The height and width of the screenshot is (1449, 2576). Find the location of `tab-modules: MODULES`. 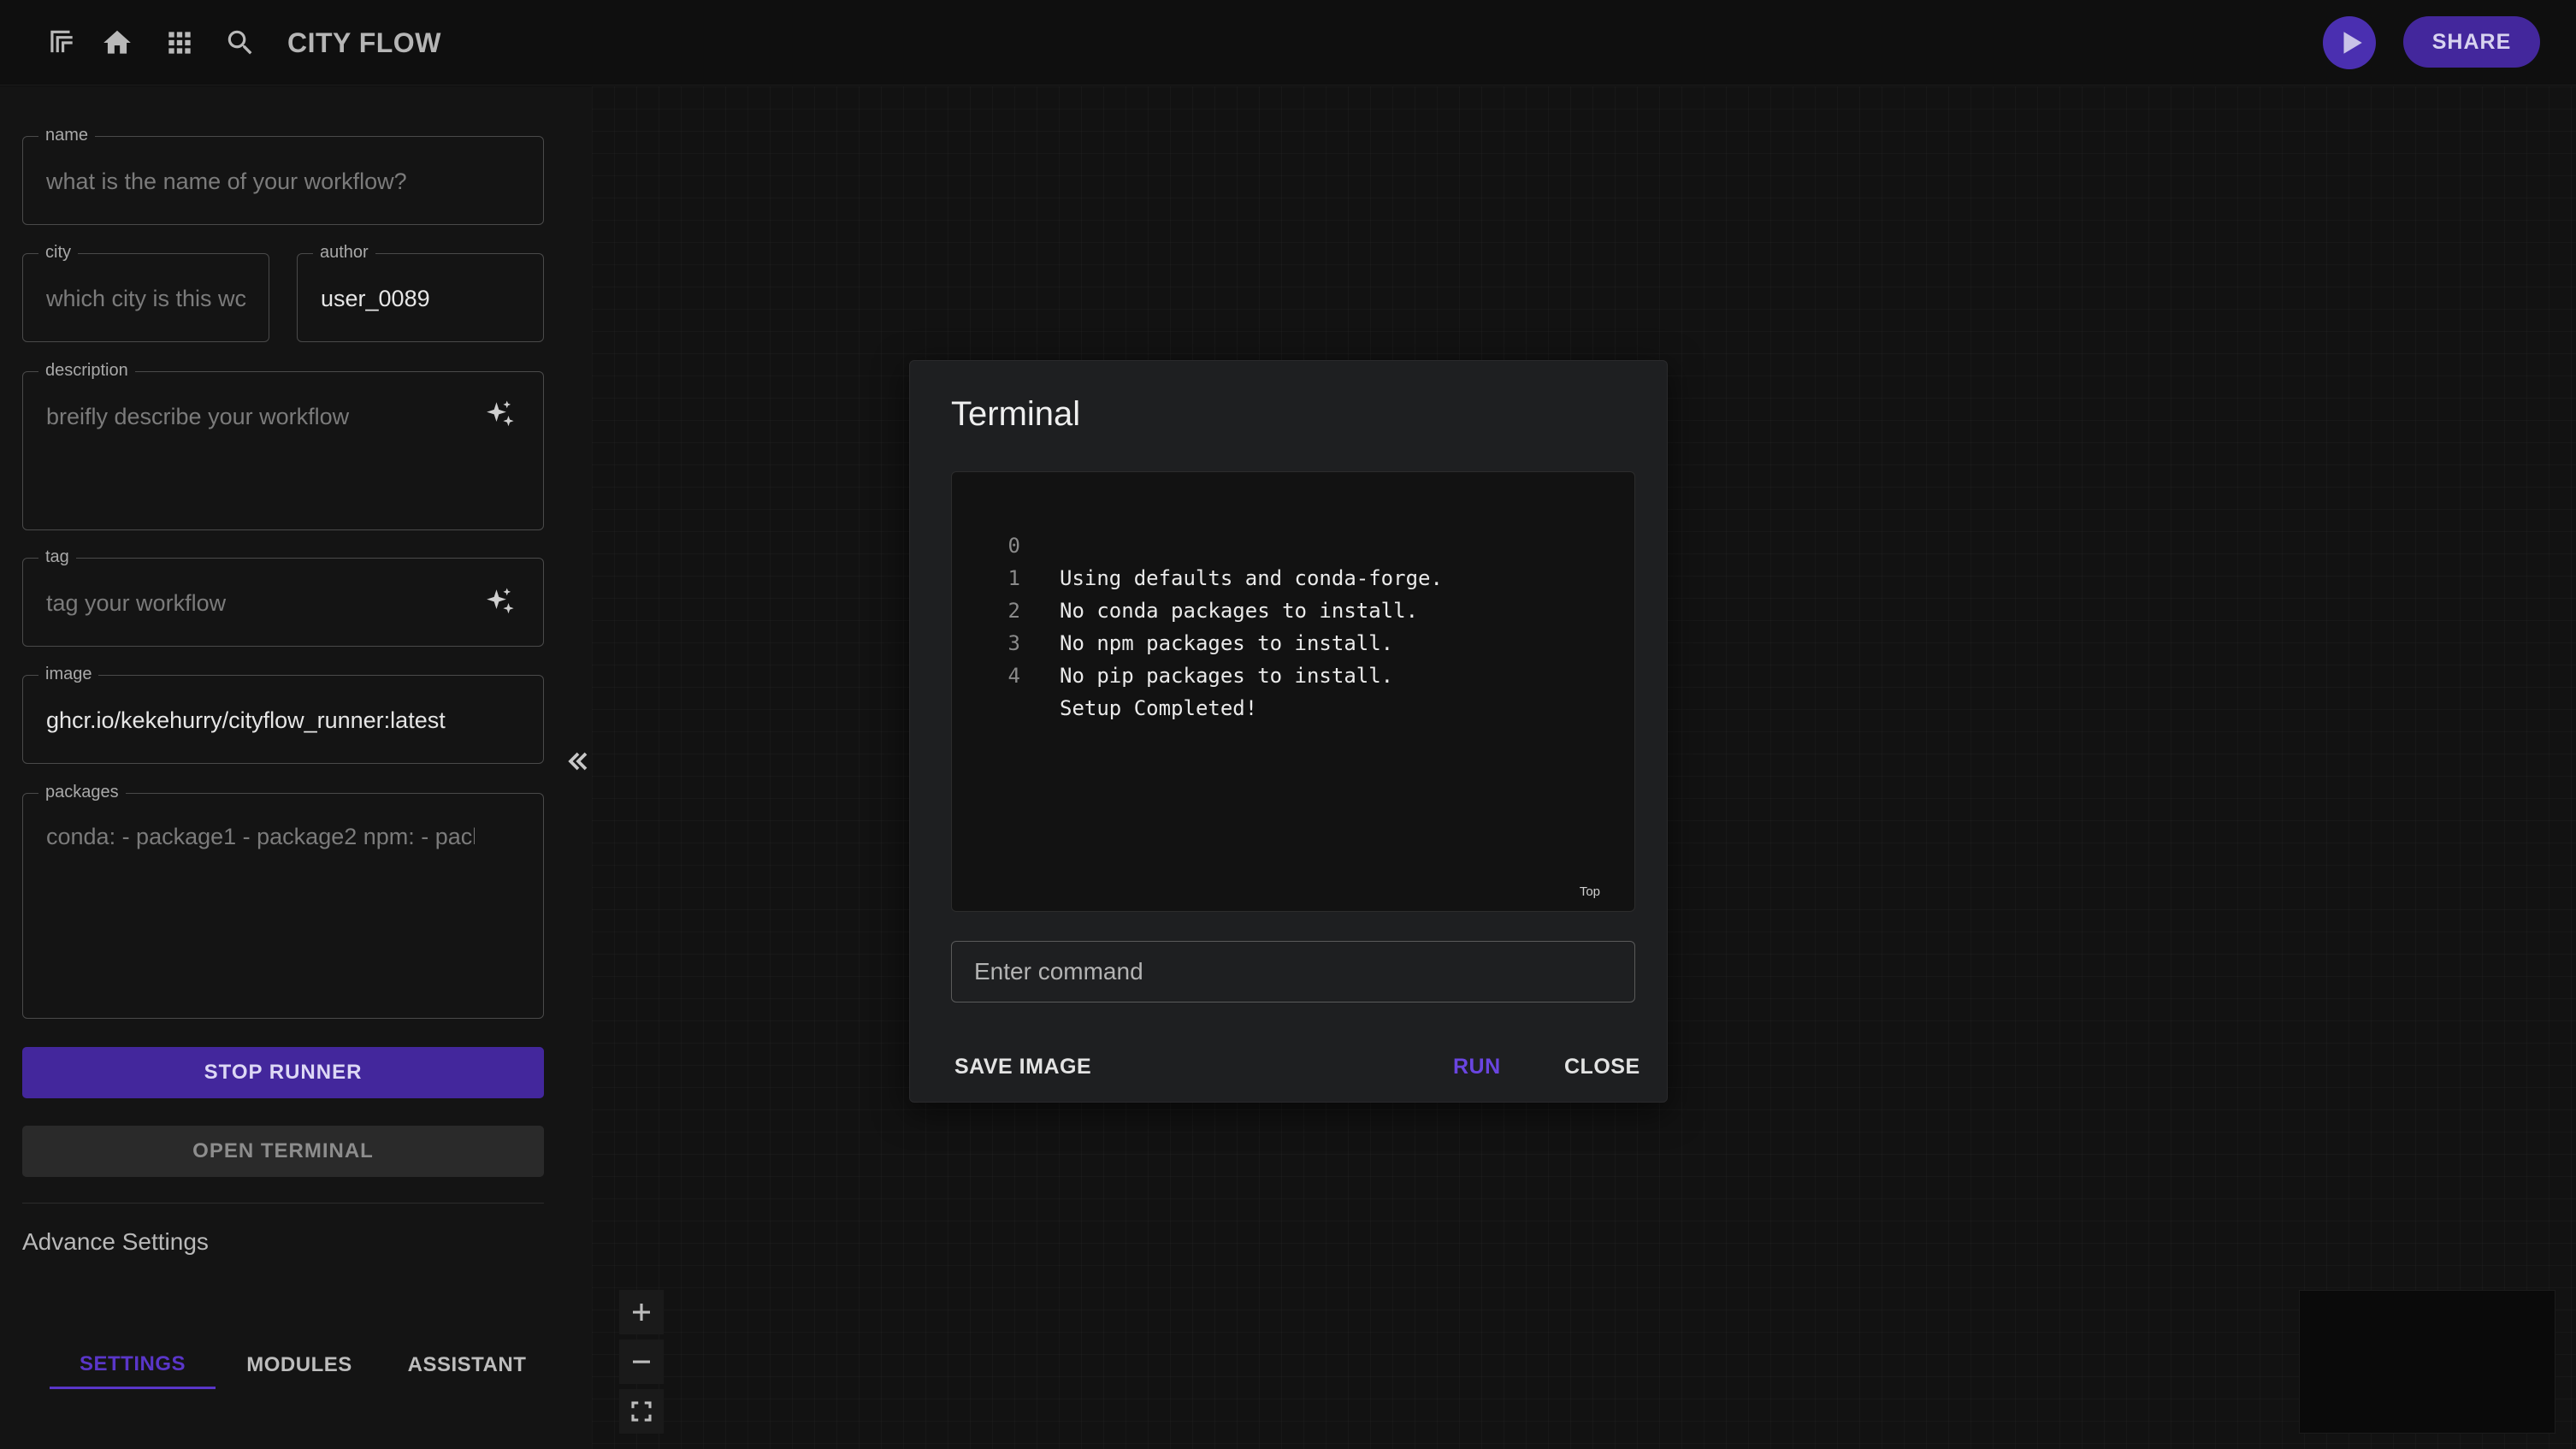

tab-modules: MODULES is located at coordinates (299, 1365).